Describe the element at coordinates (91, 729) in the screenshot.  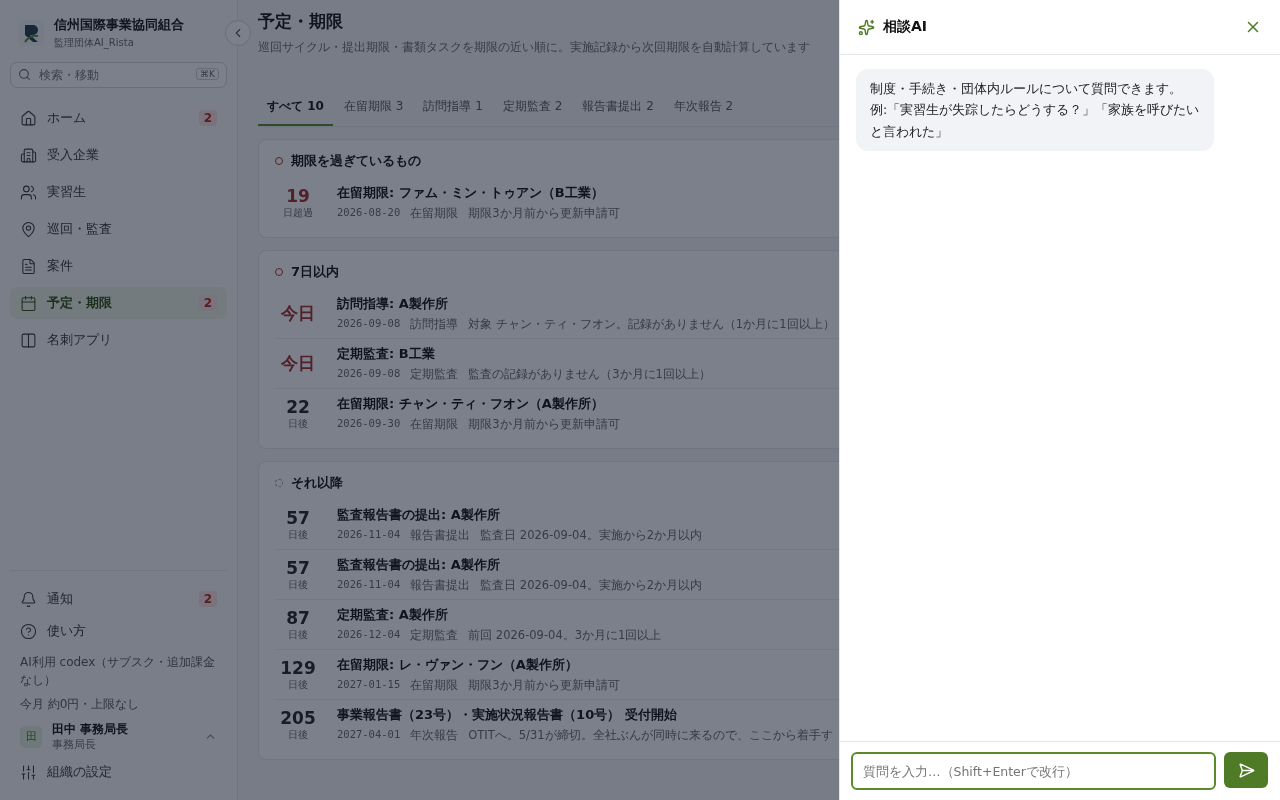
I see `user-name: 田中 事務局長` at that location.